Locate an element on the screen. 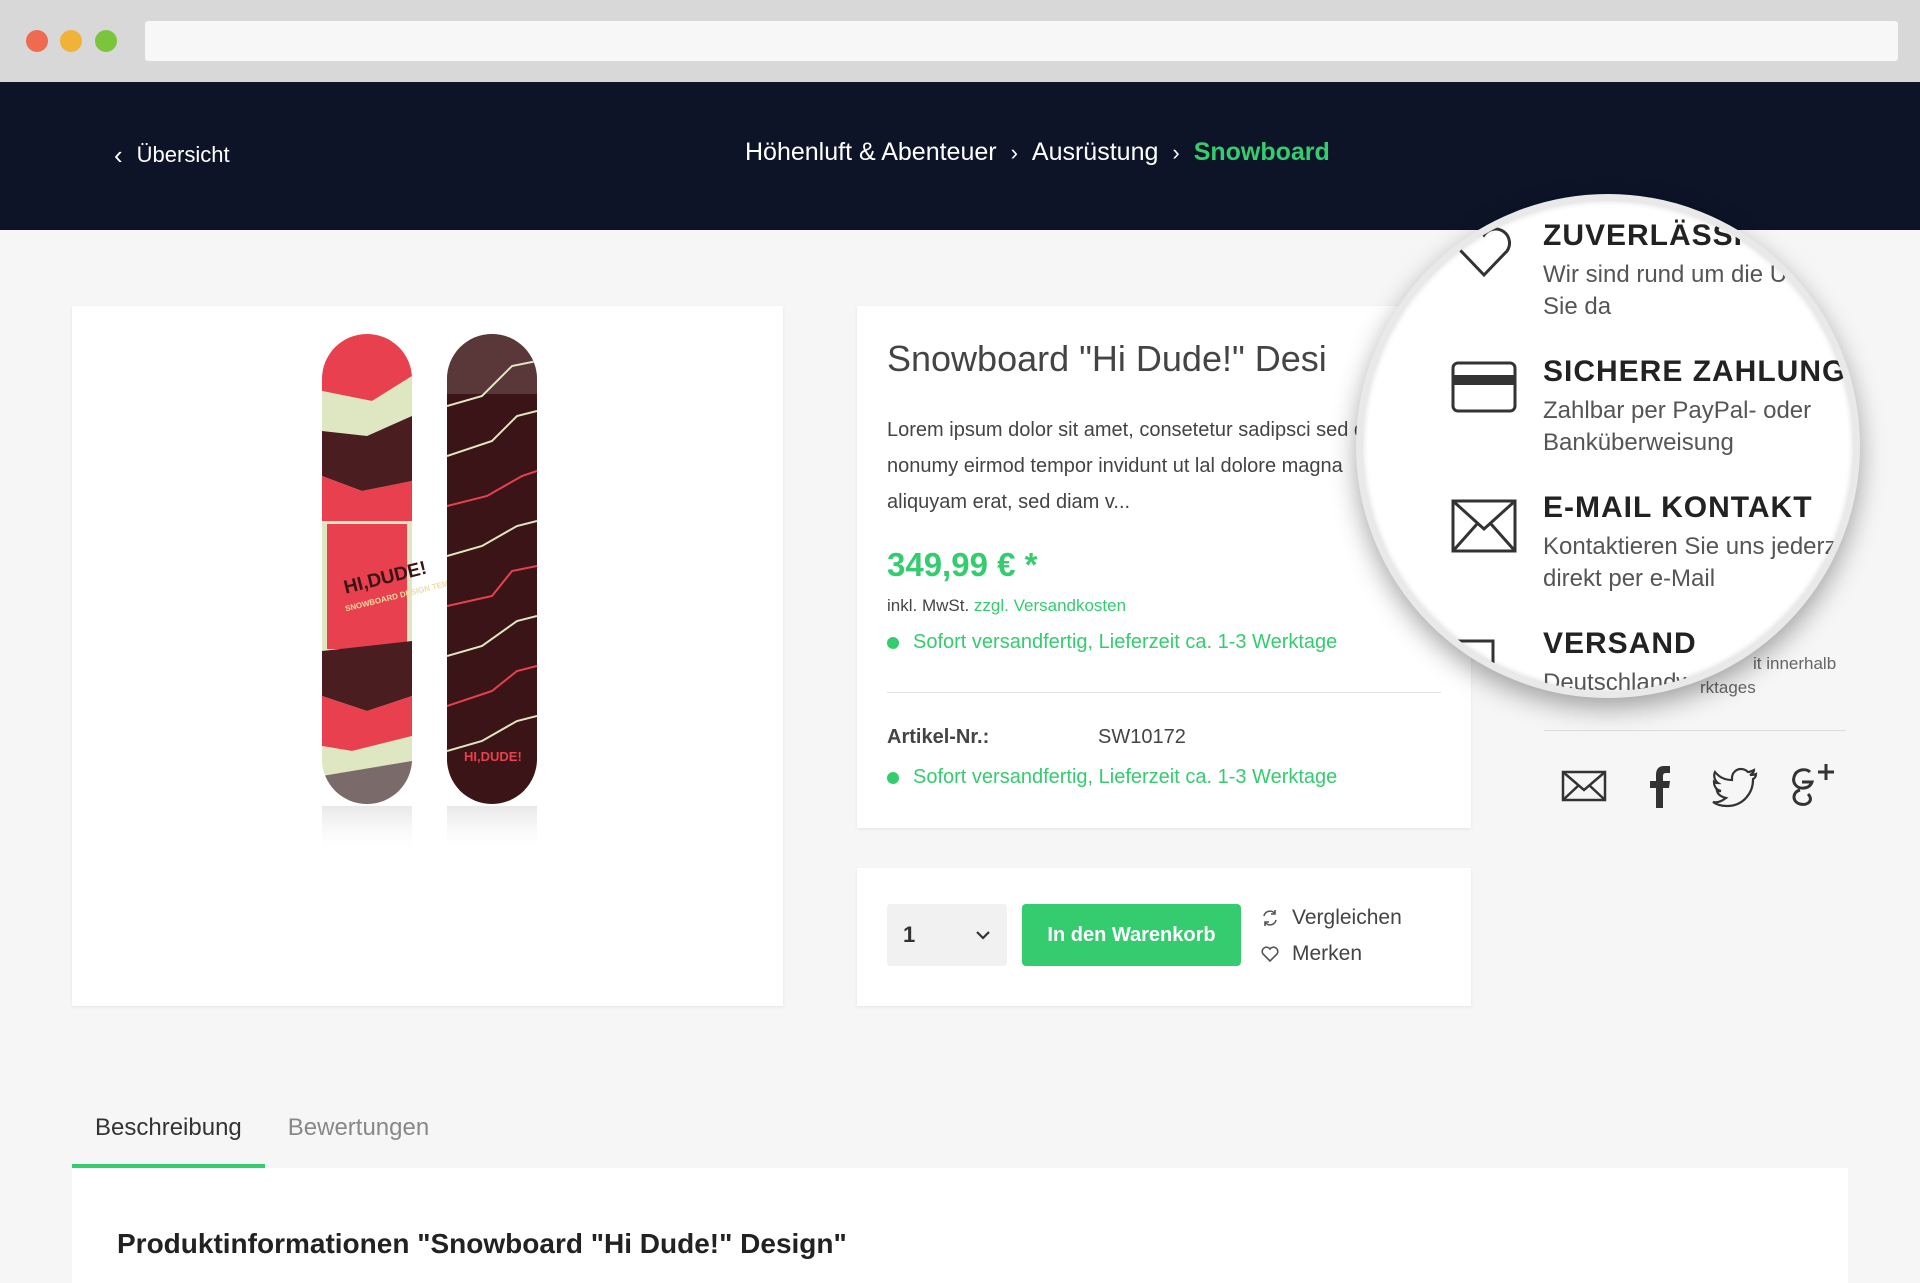 The image size is (1920, 1283). minimize-window-button is located at coordinates (71, 41).